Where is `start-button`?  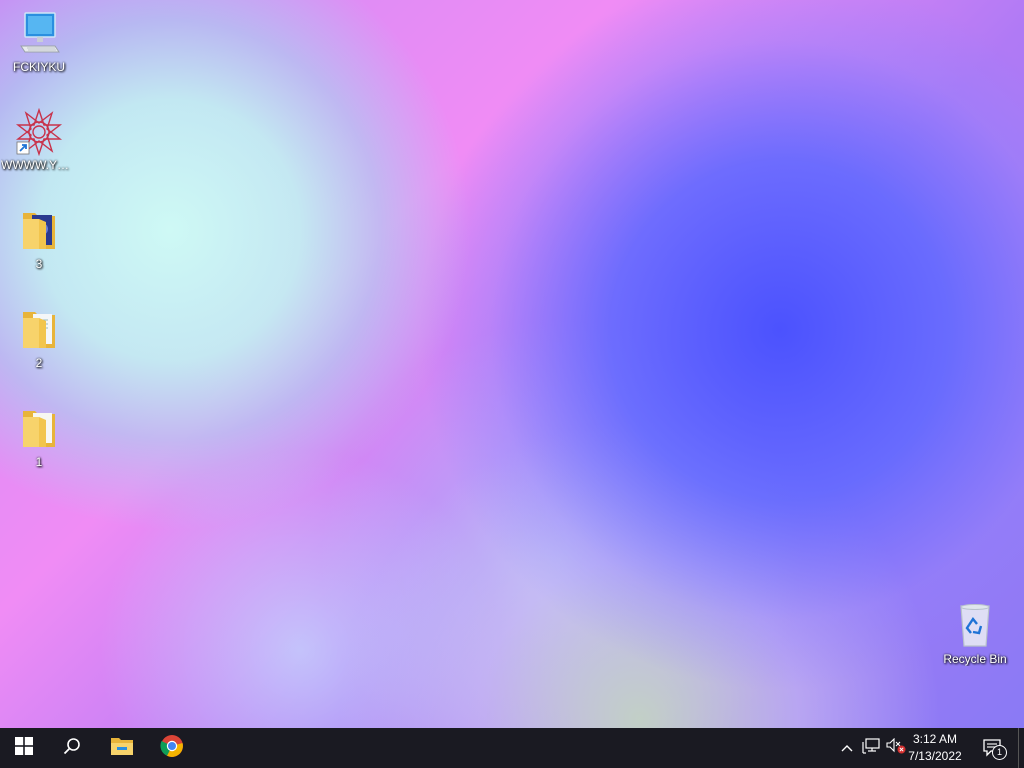
start-button is located at coordinates (24, 748).